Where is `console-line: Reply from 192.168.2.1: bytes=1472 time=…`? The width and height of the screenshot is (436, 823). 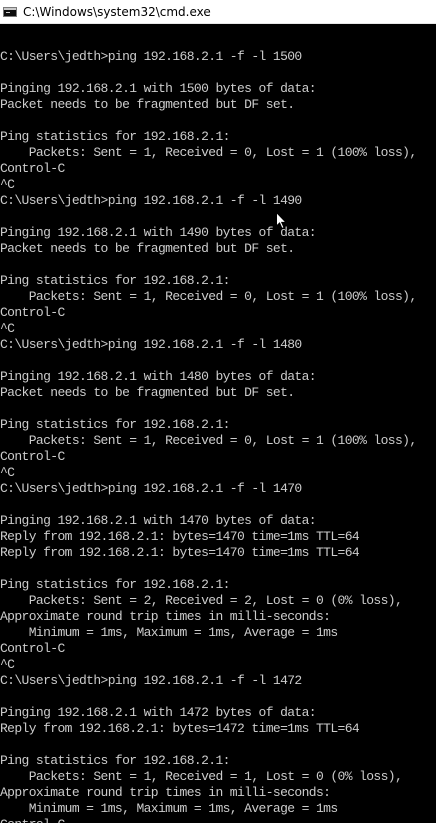 console-line: Reply from 192.168.2.1: bytes=1472 time=… is located at coordinates (180, 728).